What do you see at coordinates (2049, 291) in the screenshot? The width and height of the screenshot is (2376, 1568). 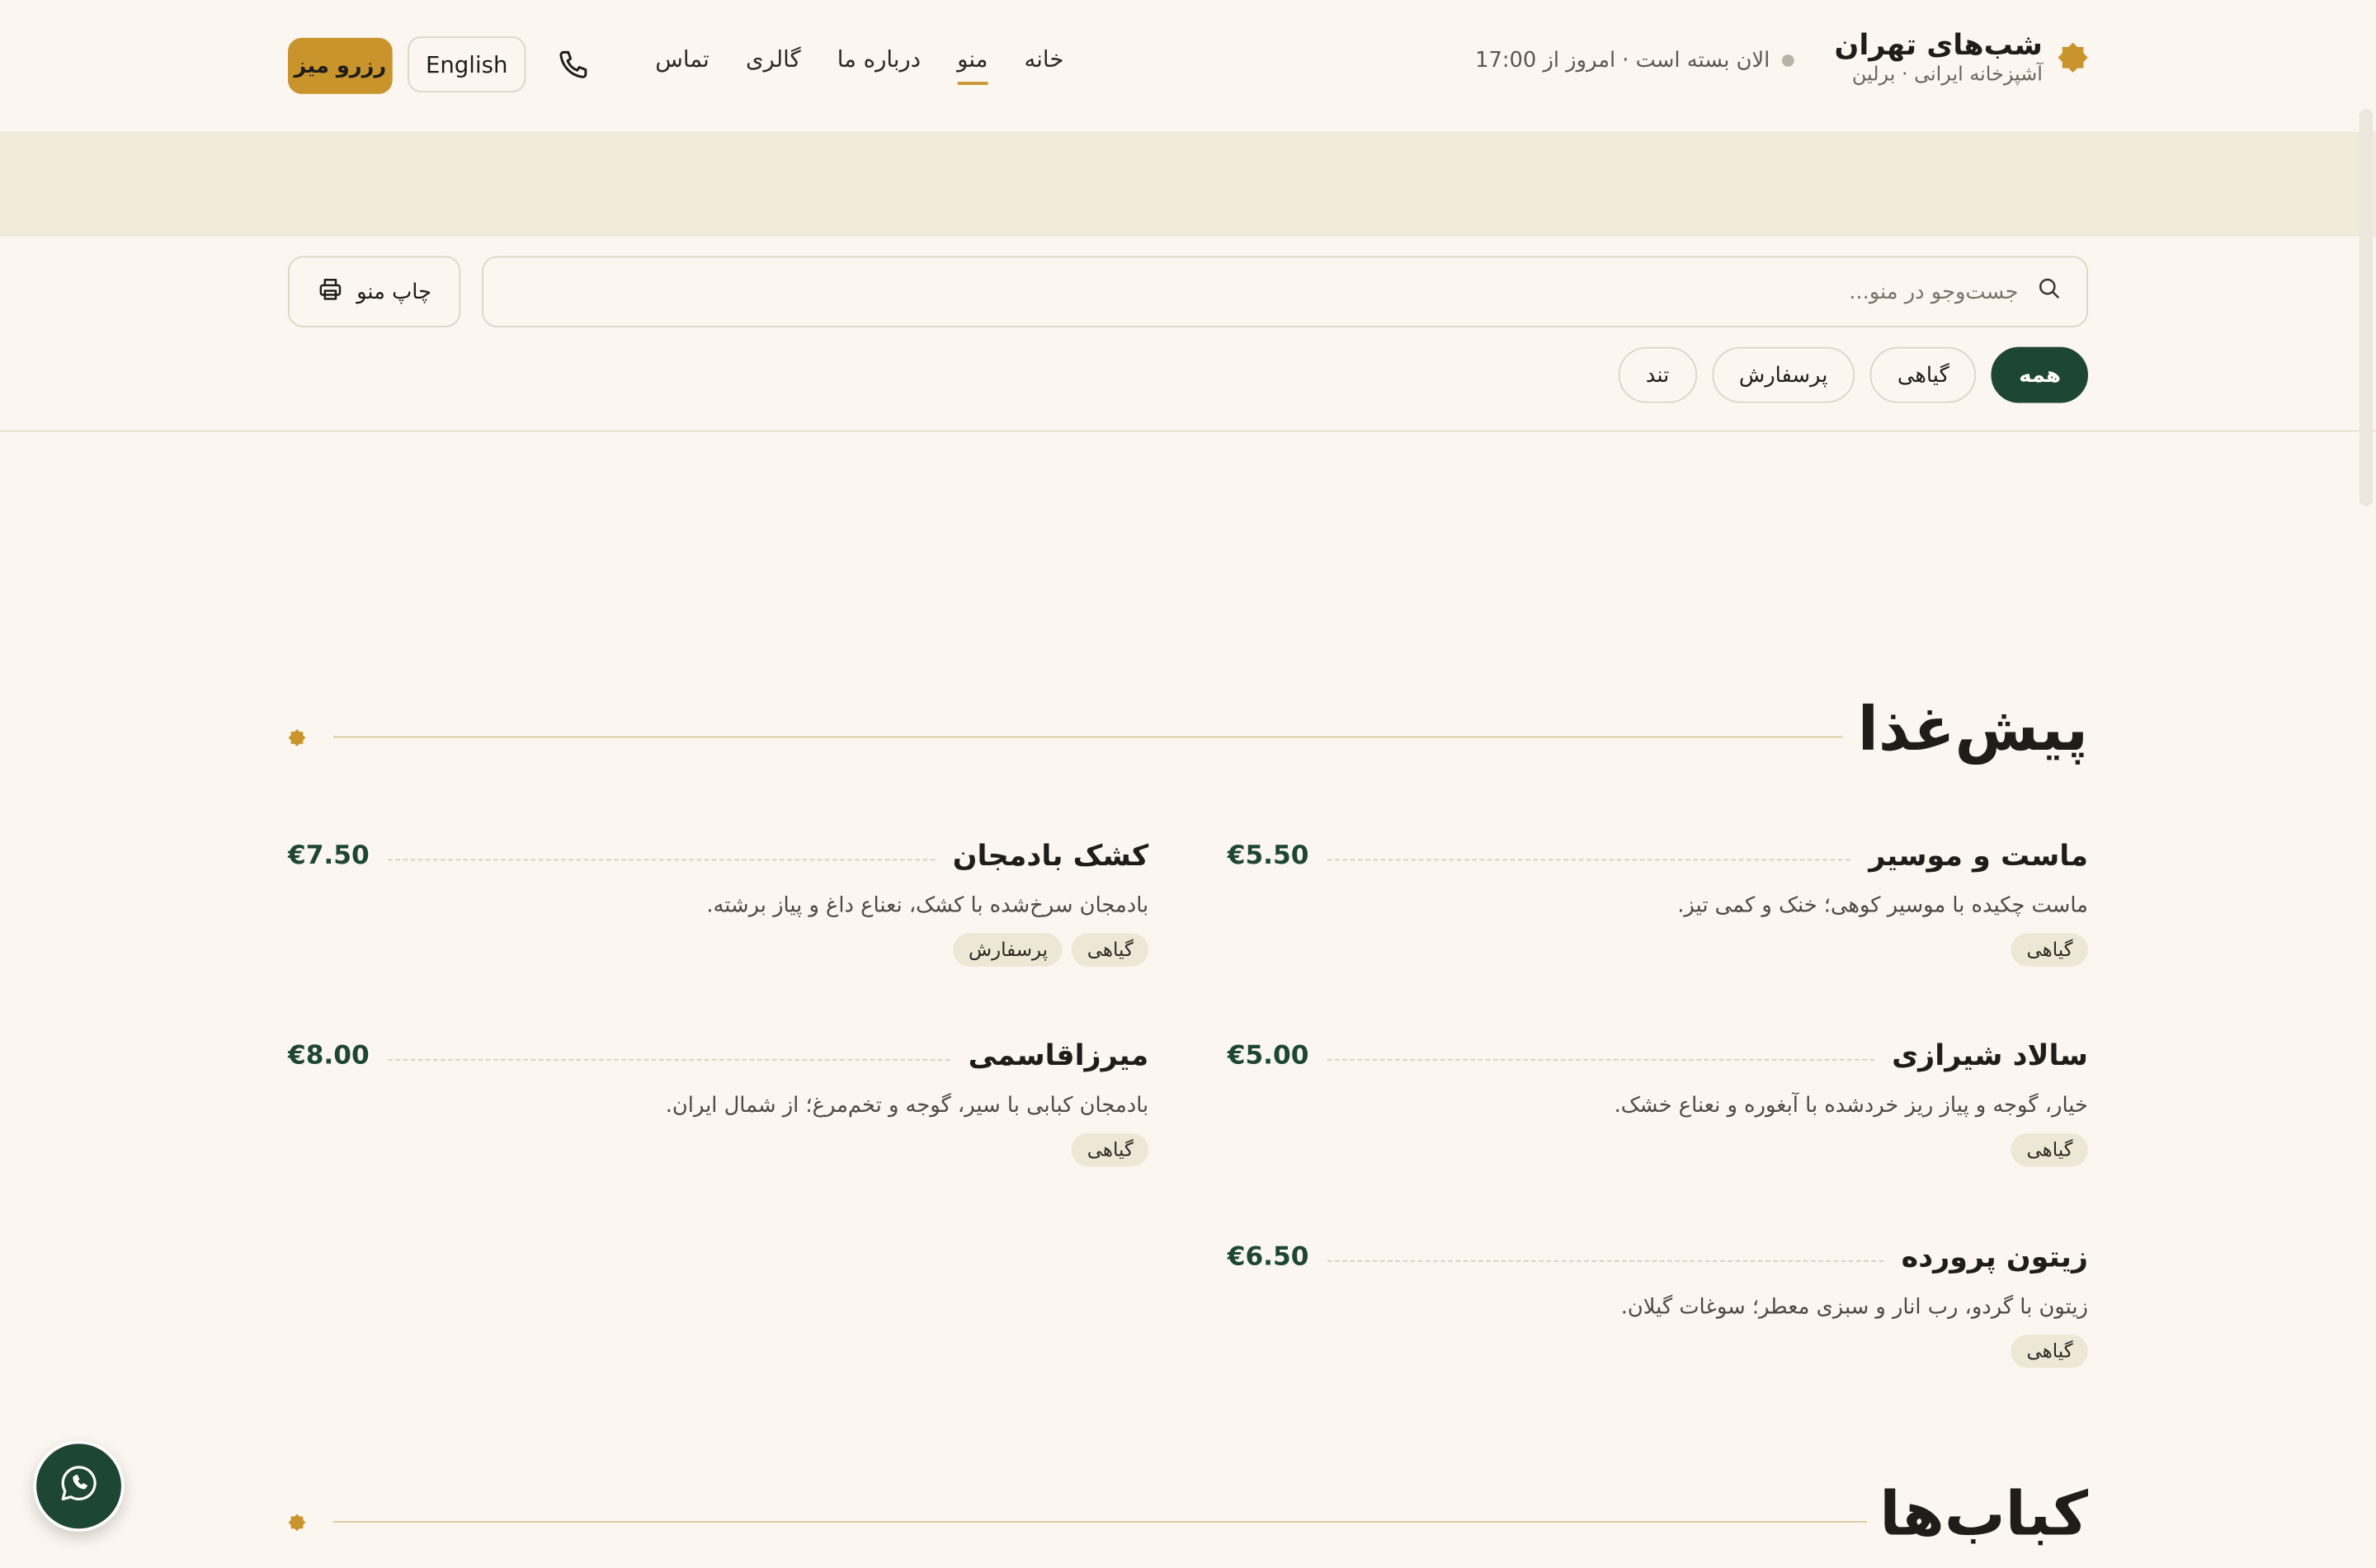 I see `search-icon` at bounding box center [2049, 291].